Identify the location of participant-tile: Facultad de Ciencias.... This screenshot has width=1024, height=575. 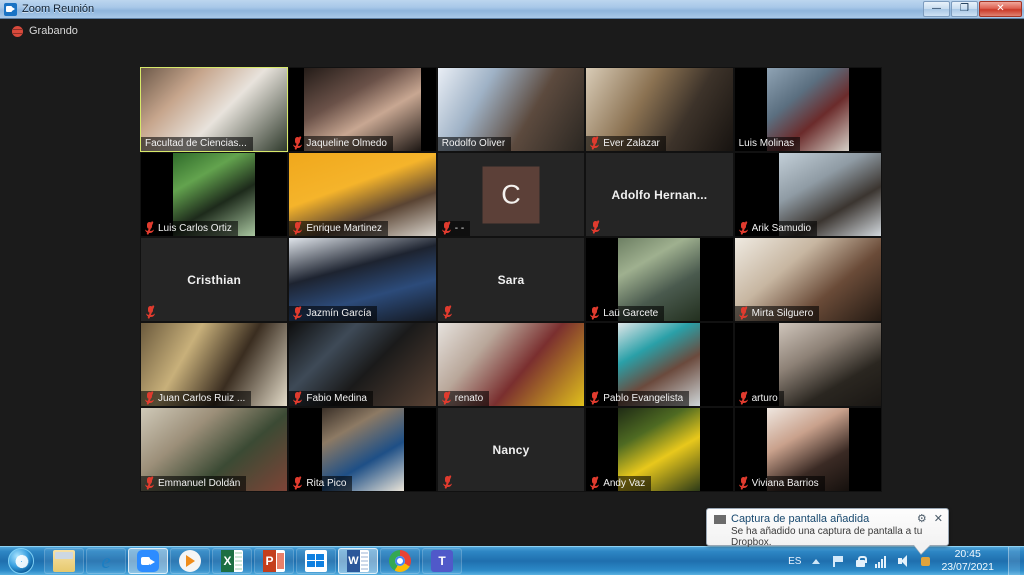
(214, 109).